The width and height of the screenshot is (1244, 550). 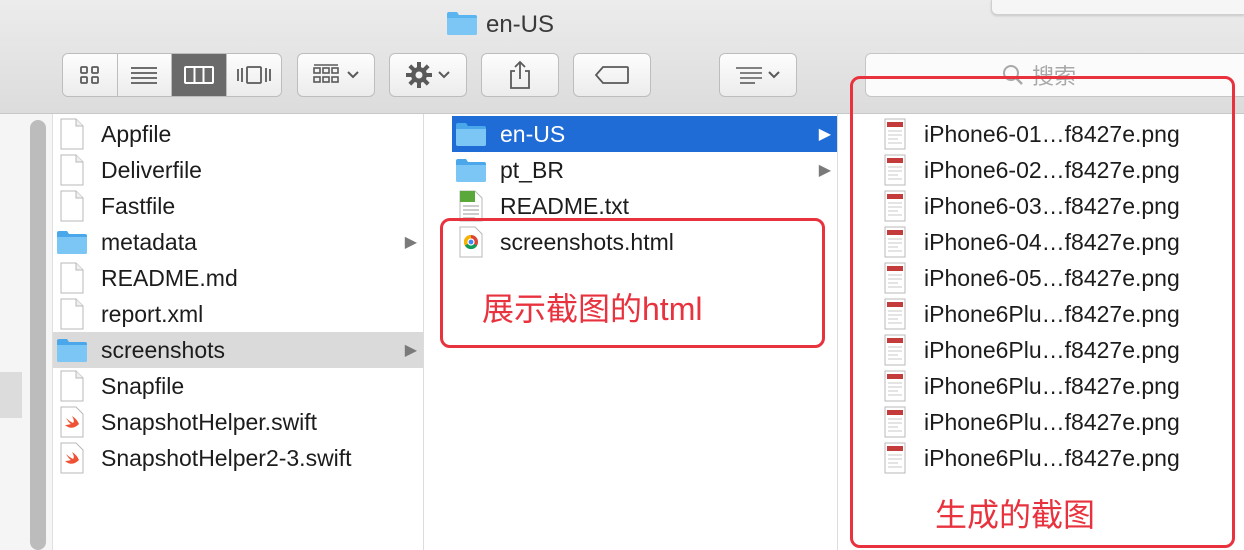 I want to click on tag-icon, so click(x=611, y=75).